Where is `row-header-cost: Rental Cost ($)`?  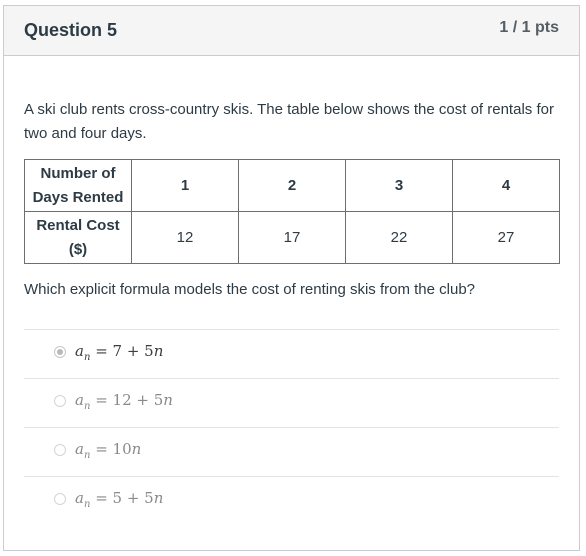
row-header-cost: Rental Cost ($) is located at coordinates (78, 237).